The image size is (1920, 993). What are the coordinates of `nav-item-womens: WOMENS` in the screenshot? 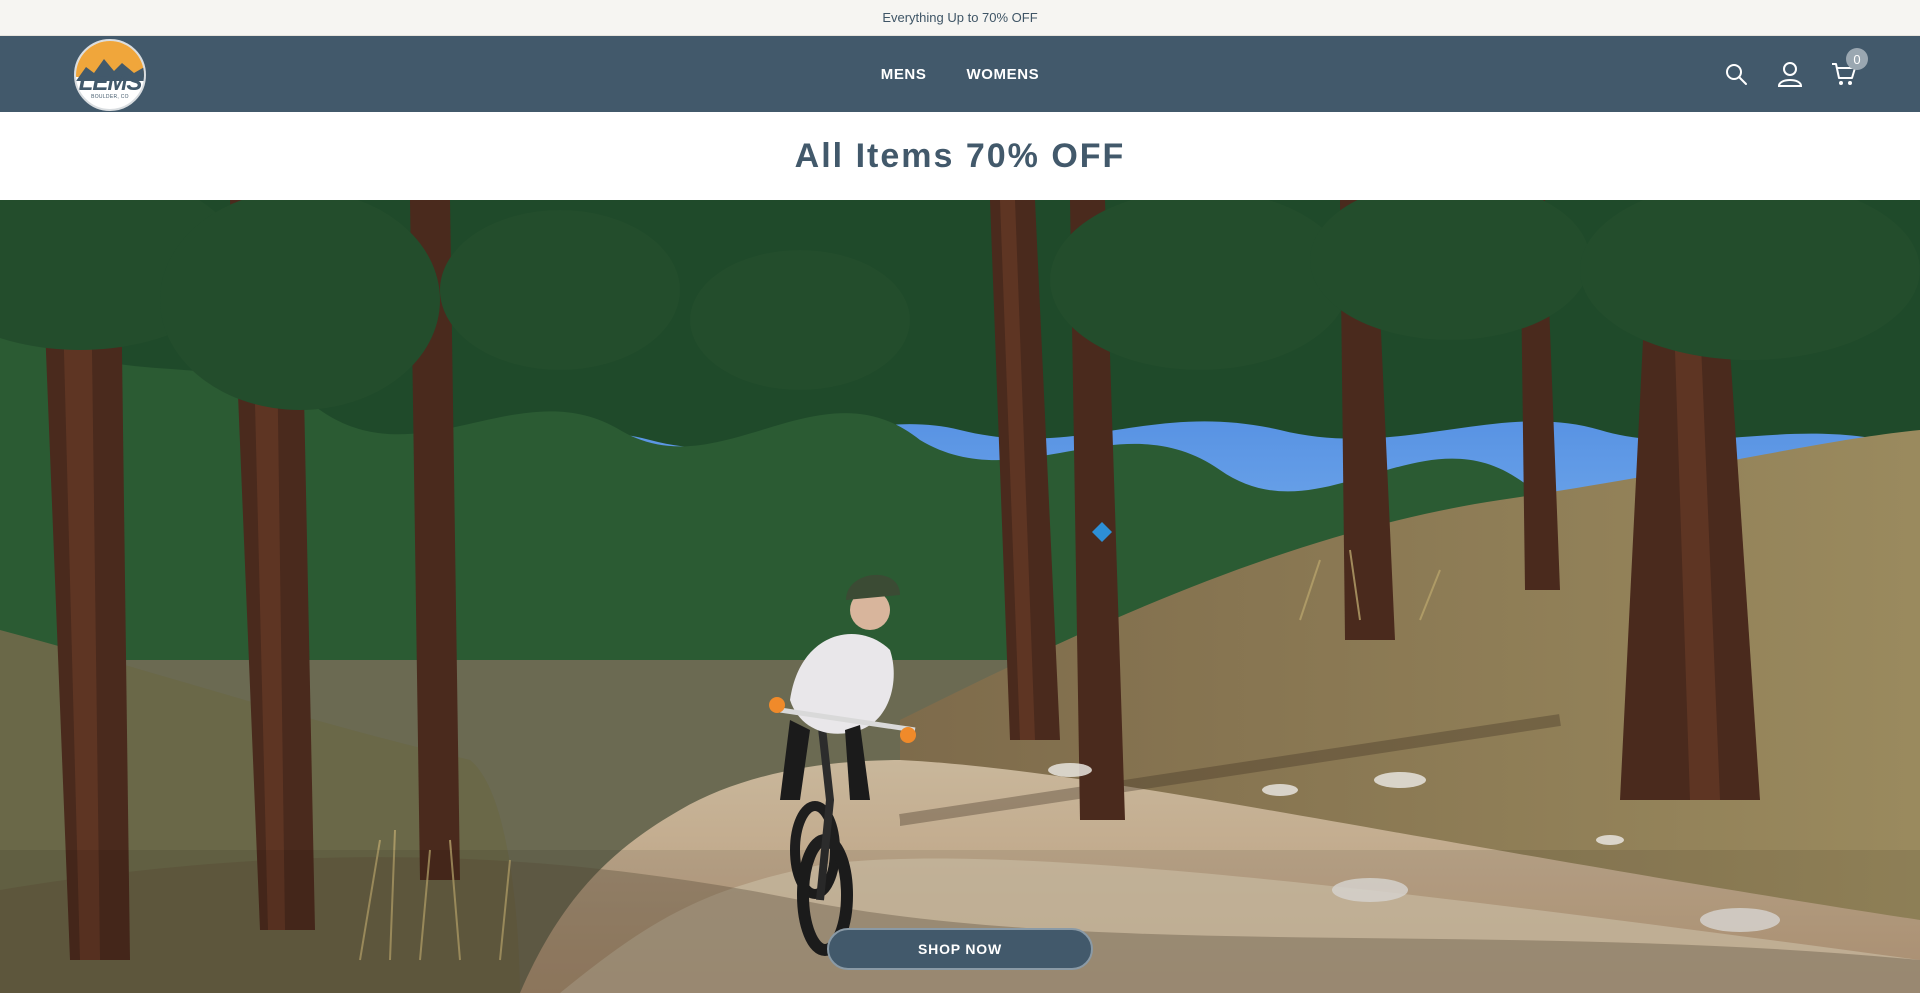 It's located at (1002, 74).